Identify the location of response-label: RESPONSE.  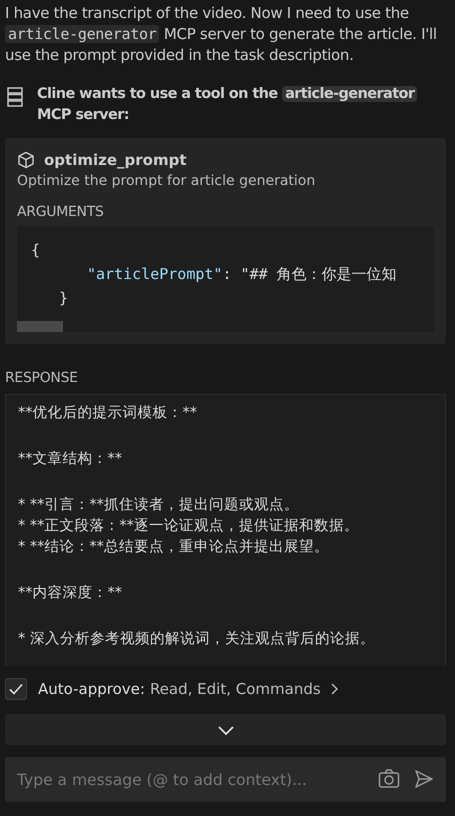
(42, 378).